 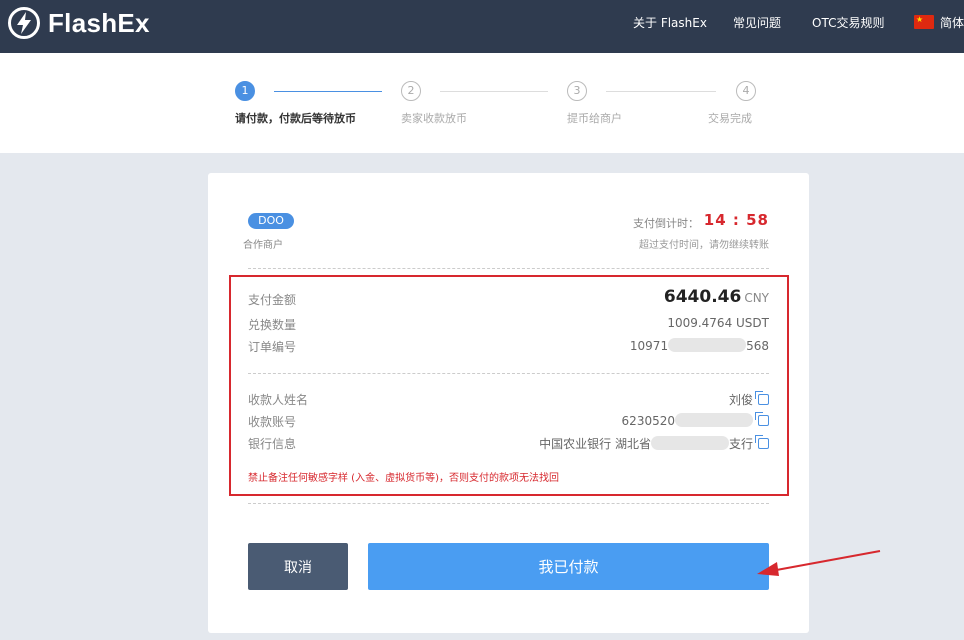 I want to click on cancel-button: 取消, so click(x=298, y=566).